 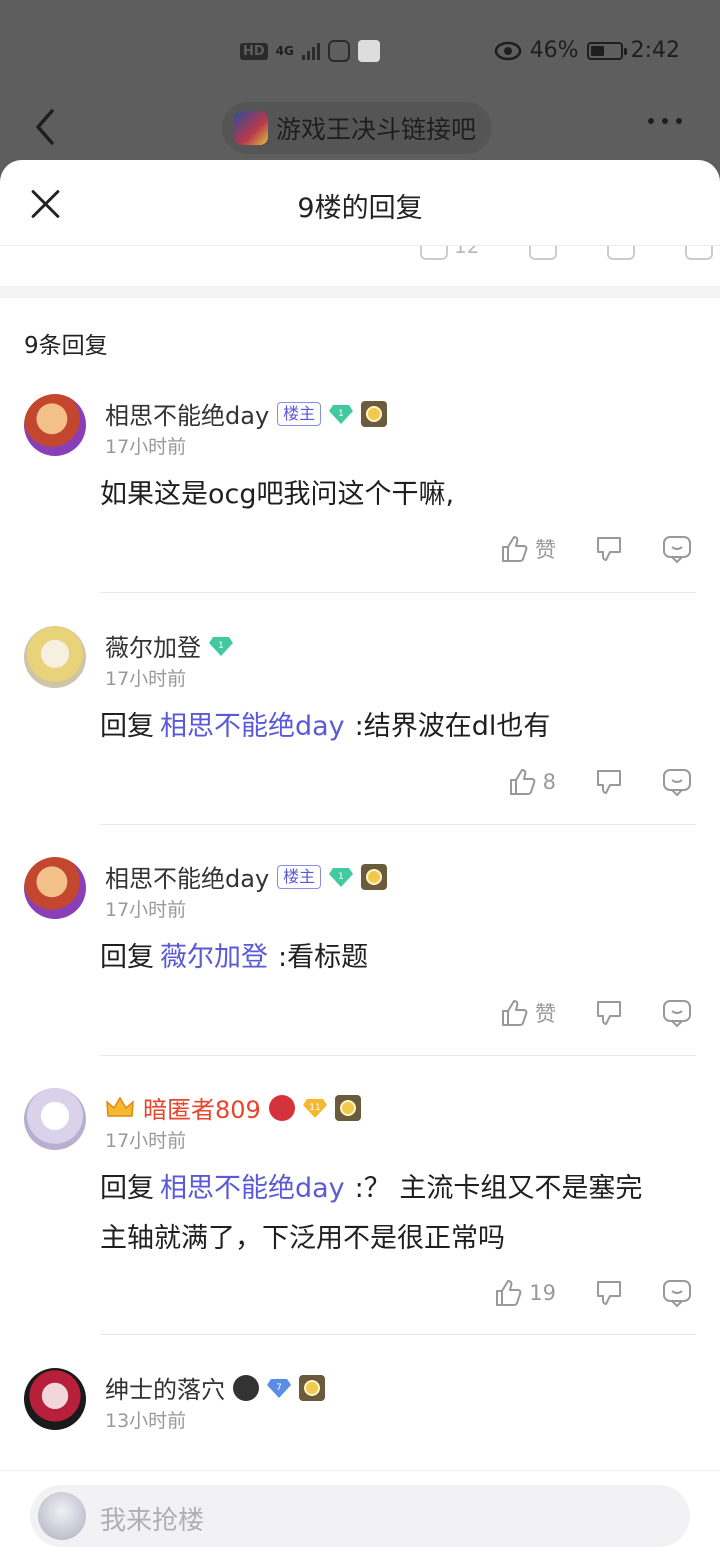 I want to click on reply-text-line2: 主轴就满了，下泛用不是很正常吗, so click(x=302, y=1238).